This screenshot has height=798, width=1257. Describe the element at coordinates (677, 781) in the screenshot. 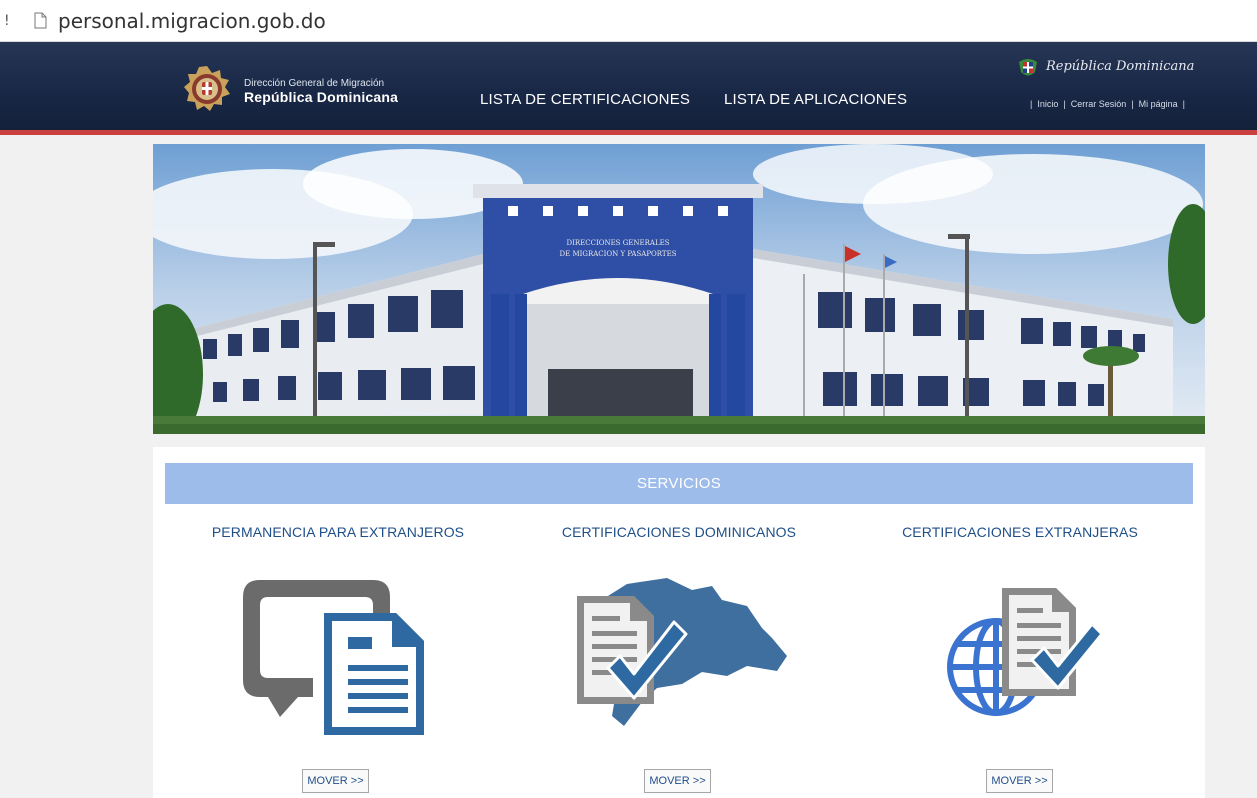

I see `mover-button-cert-dominicanos: MOVER >>` at that location.